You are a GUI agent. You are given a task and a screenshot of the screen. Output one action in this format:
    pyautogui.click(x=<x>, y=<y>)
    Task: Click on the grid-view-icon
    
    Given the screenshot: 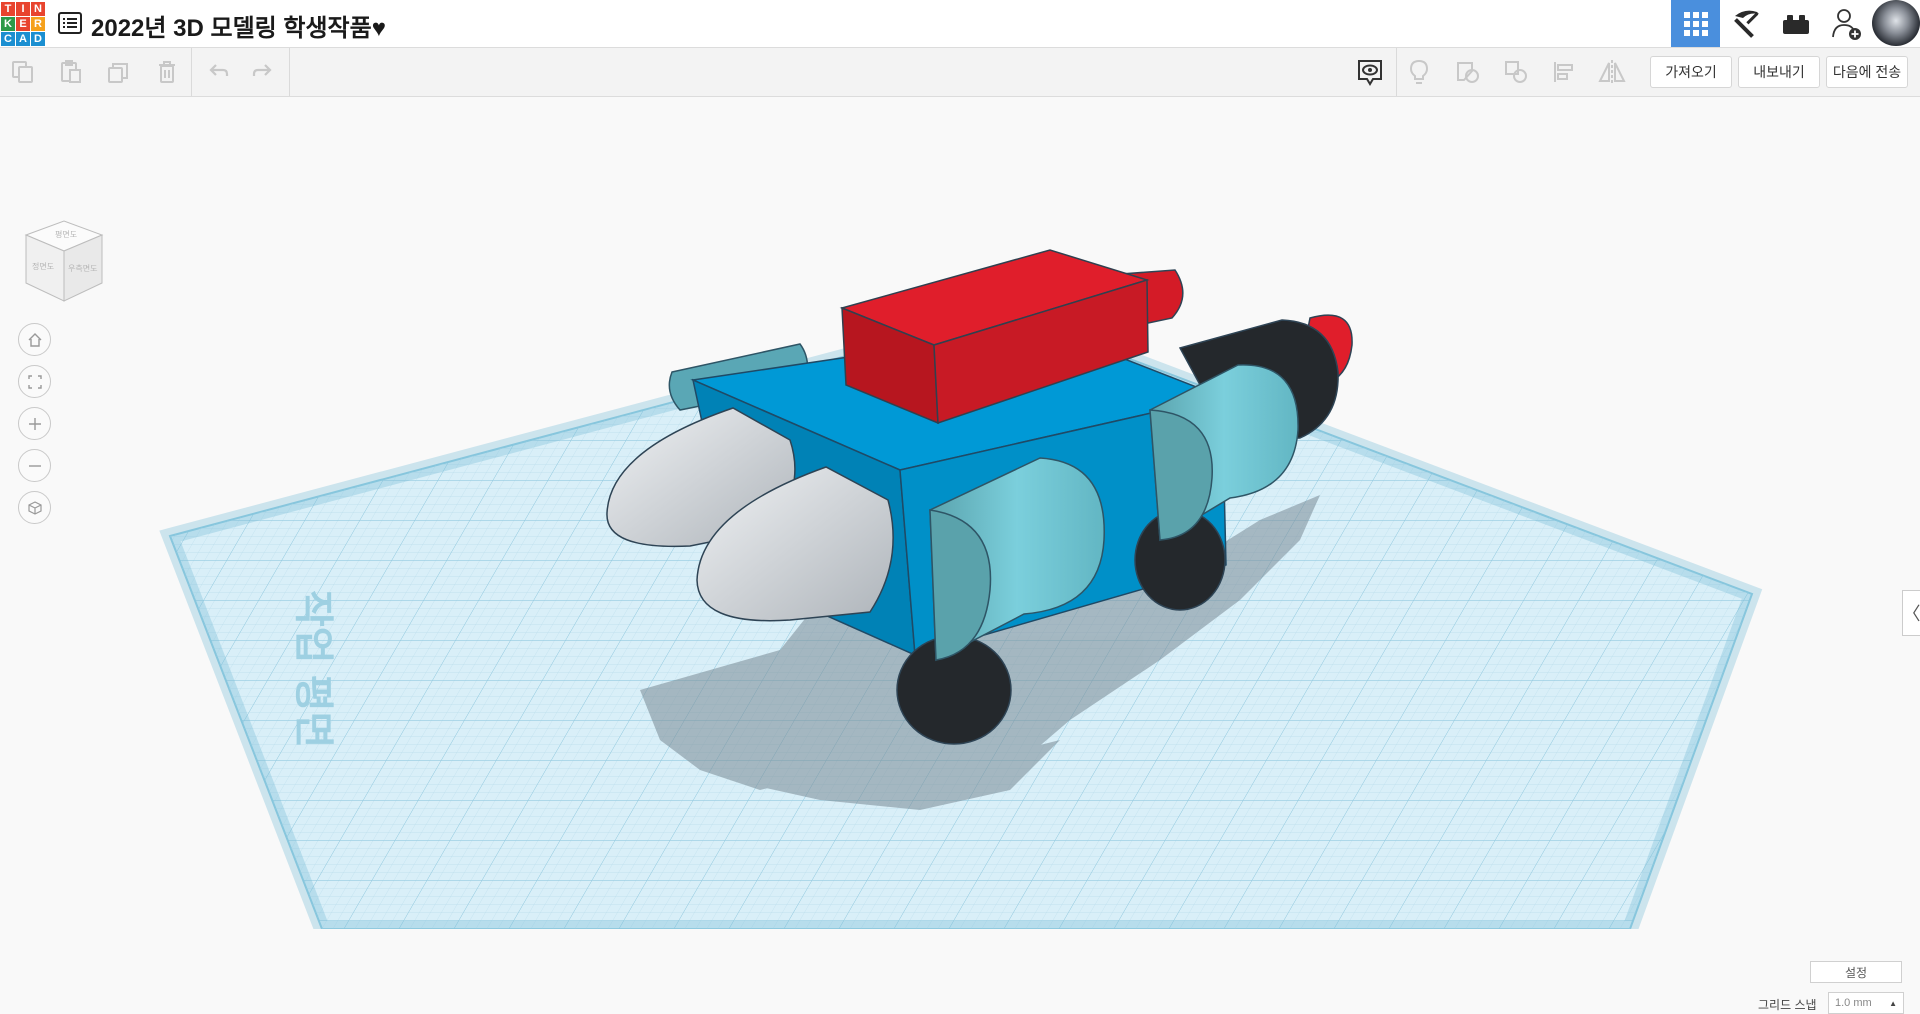 What is the action you would take?
    pyautogui.click(x=1696, y=24)
    